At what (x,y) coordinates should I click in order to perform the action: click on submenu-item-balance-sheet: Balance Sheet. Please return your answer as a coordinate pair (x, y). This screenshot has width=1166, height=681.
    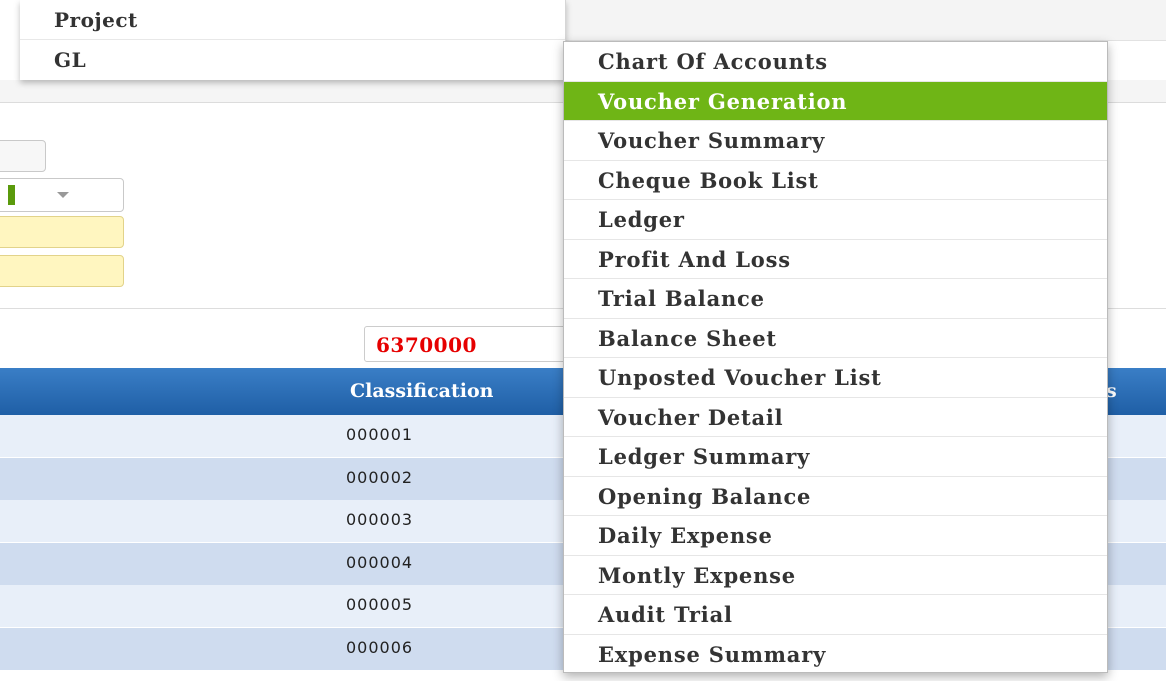
    Looking at the image, I should click on (835, 338).